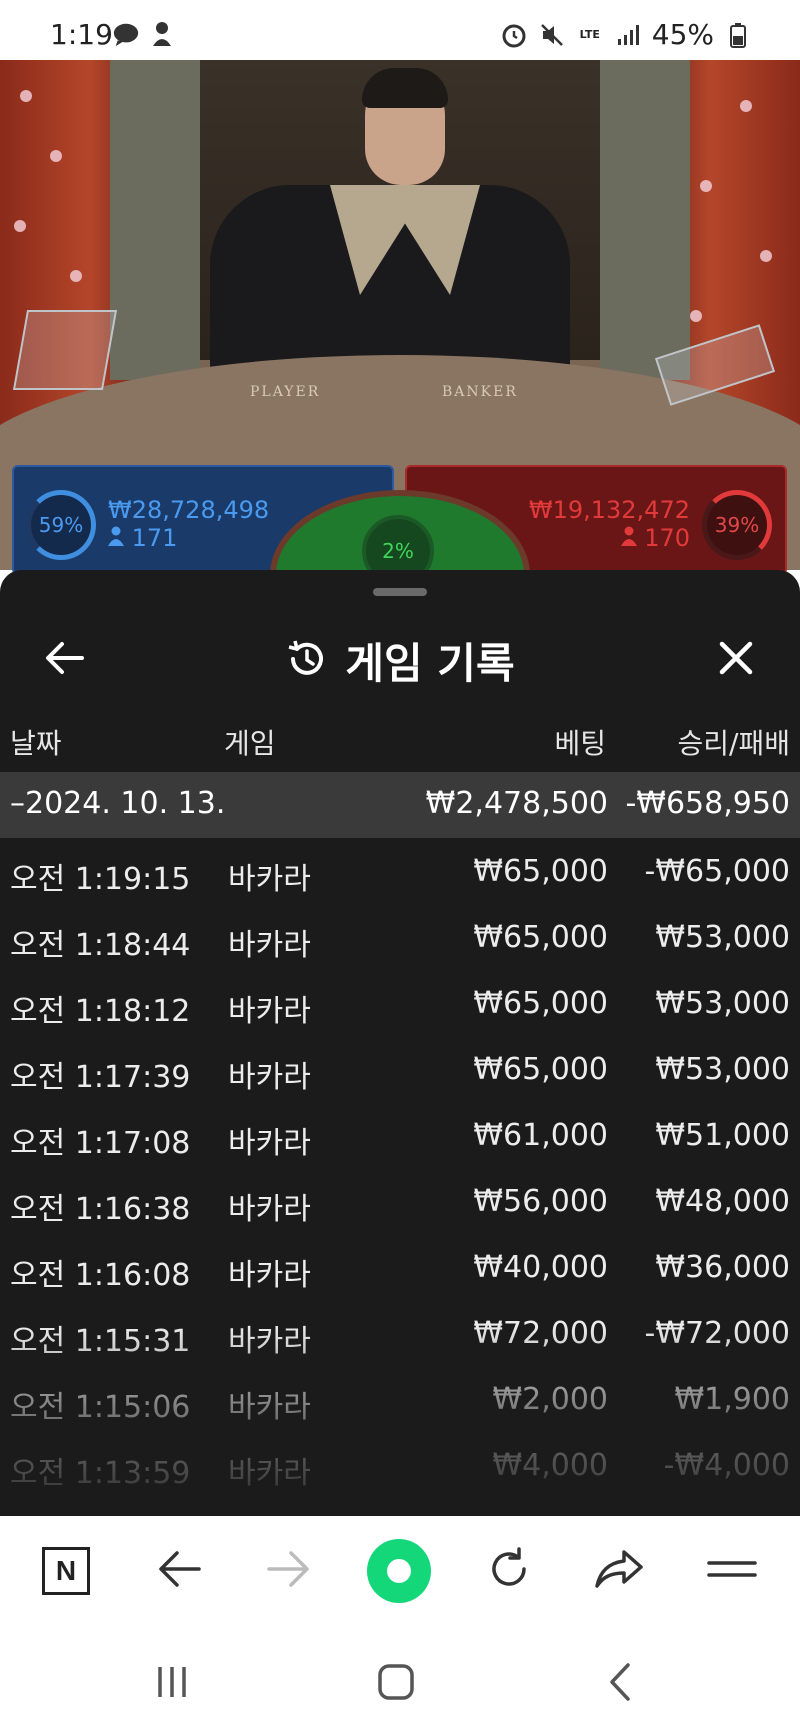 Image resolution: width=800 pixels, height=1734 pixels. I want to click on browser-toolbar: N, so click(400, 1571).